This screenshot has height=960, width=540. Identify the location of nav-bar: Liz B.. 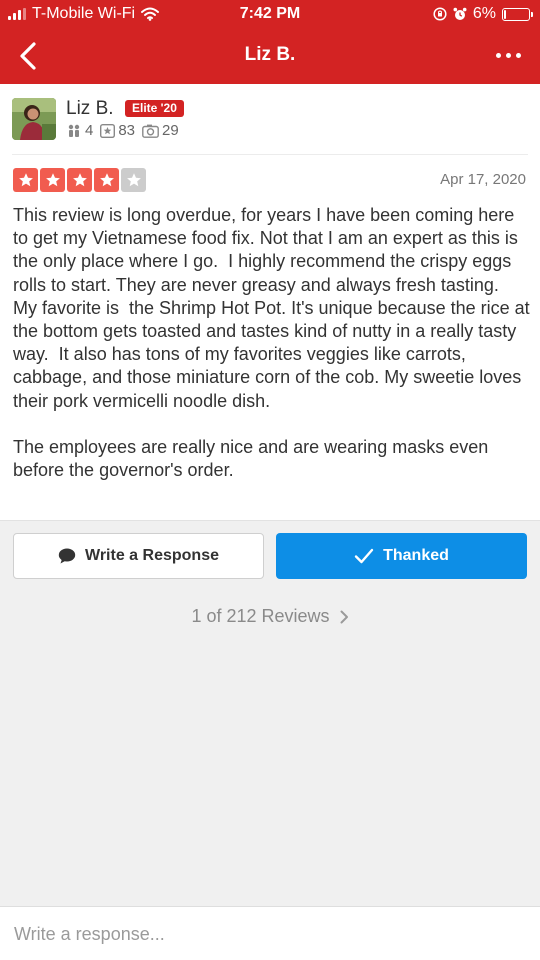
(270, 57).